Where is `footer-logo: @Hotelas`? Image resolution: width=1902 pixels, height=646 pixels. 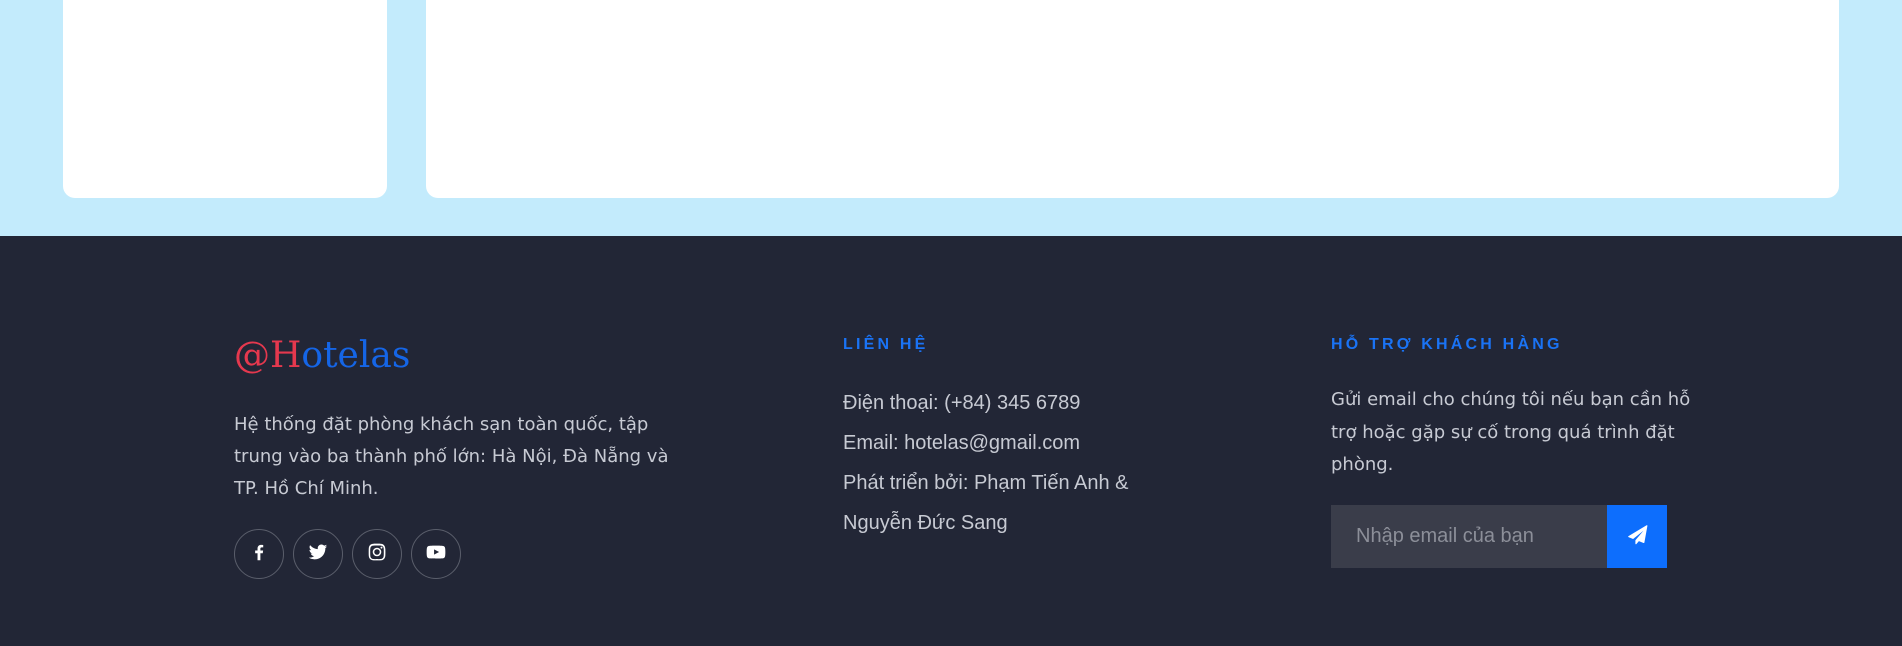
footer-logo: @Hotelas is located at coordinates (322, 356).